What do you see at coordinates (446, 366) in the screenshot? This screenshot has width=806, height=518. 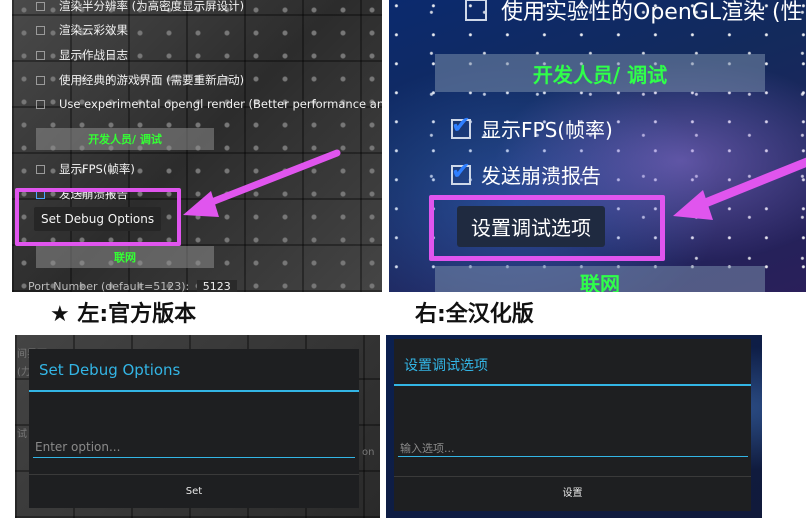 I see `dialog-title: 设置调试选项` at bounding box center [446, 366].